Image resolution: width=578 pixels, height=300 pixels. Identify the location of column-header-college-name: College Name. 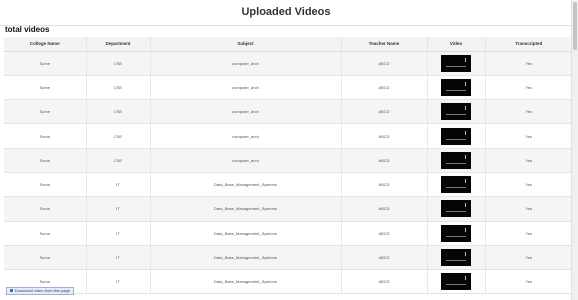
(45, 44).